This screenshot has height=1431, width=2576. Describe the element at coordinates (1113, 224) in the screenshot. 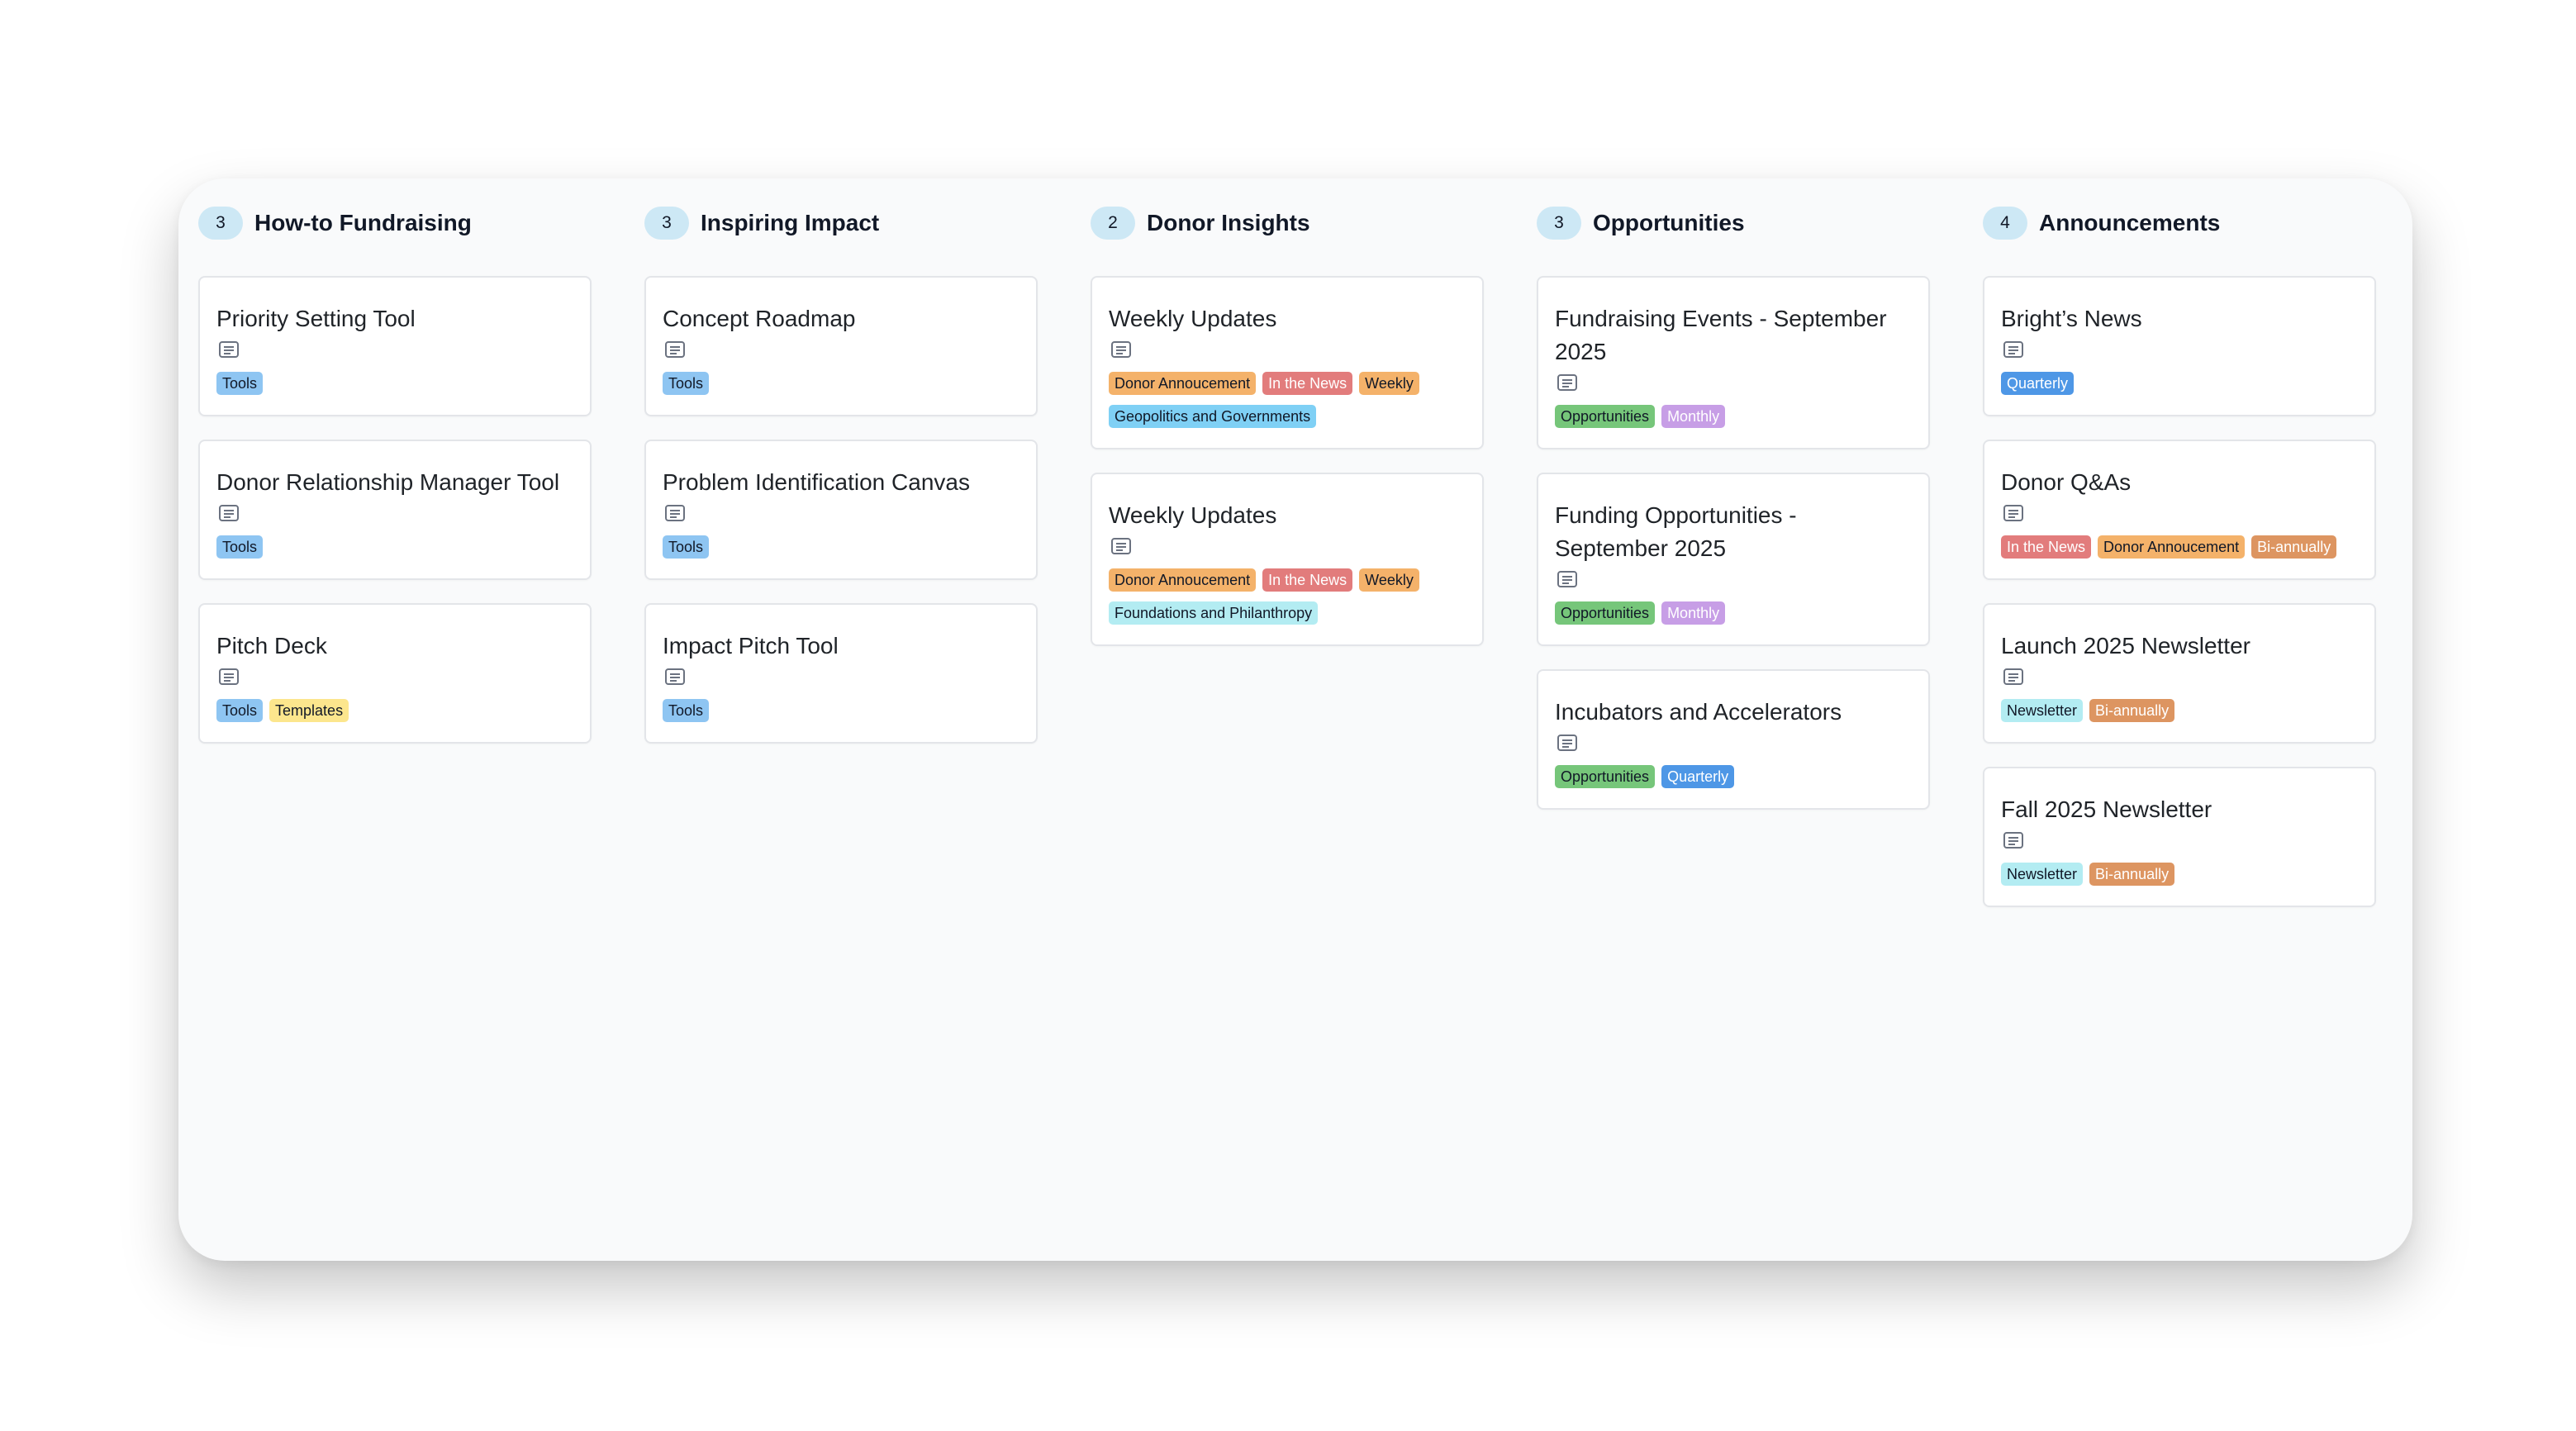

I see `column-count-badge: 2` at that location.